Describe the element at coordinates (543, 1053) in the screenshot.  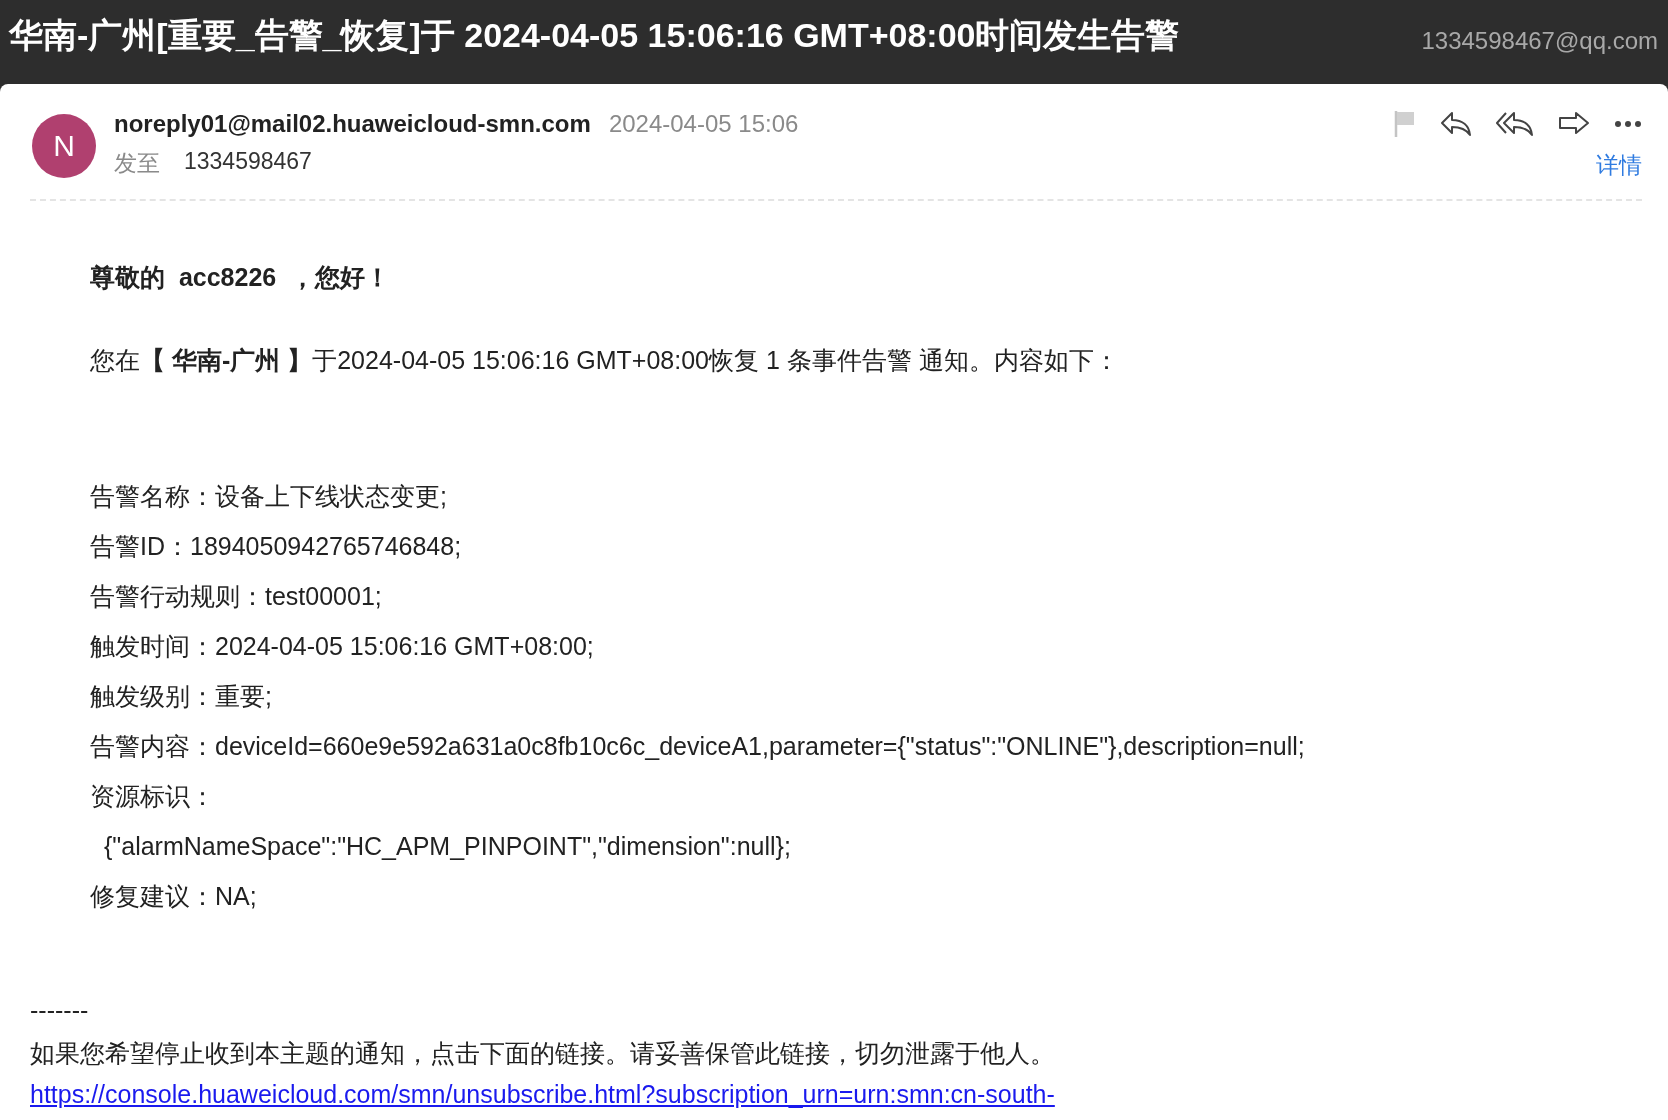
I see `notice-text: 如果您希望停止收到本主题的通知，点击下面的链接。请妥善保管此链接，切勿泄露于他人。` at that location.